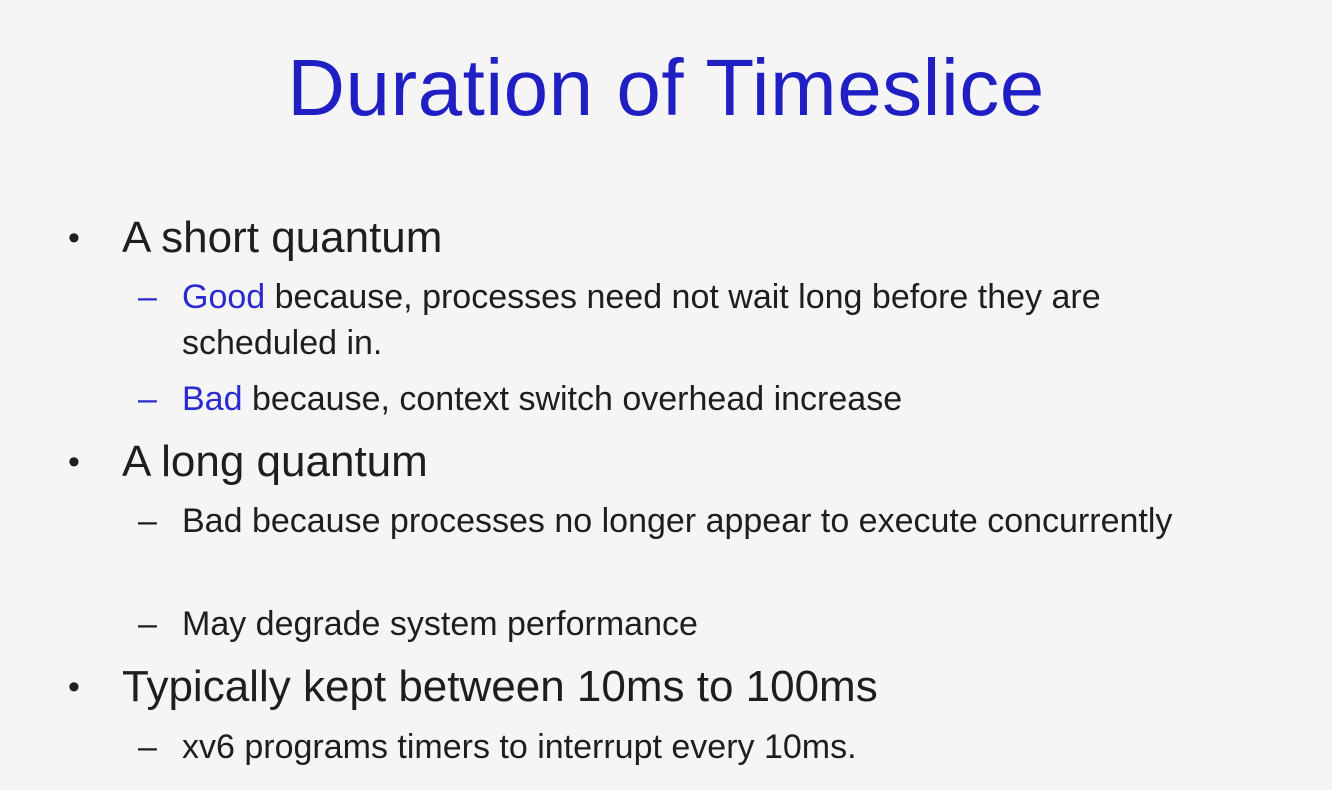  Describe the element at coordinates (275, 461) in the screenshot. I see `bullet-text: A long quantum` at that location.